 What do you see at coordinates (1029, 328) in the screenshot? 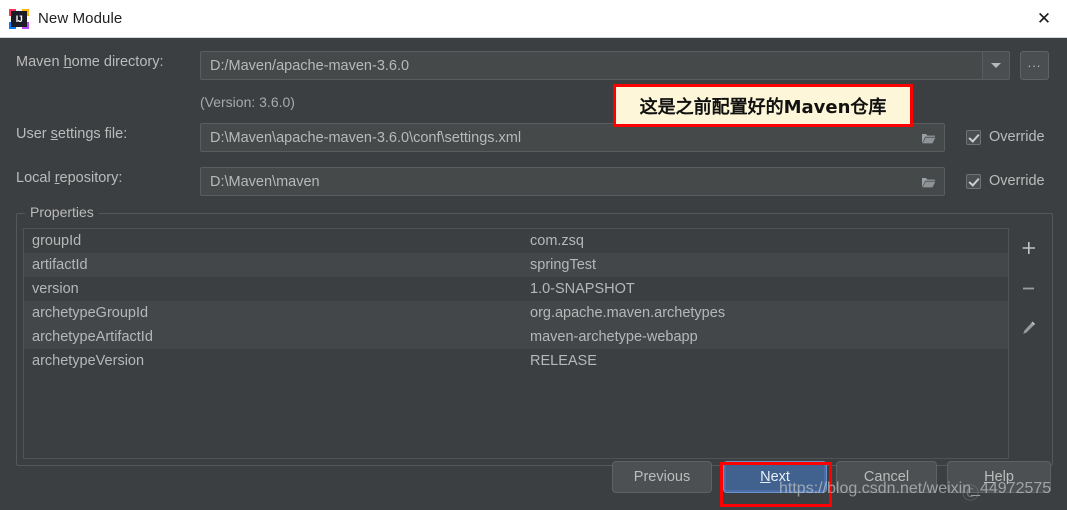
I see `pencil-icon` at bounding box center [1029, 328].